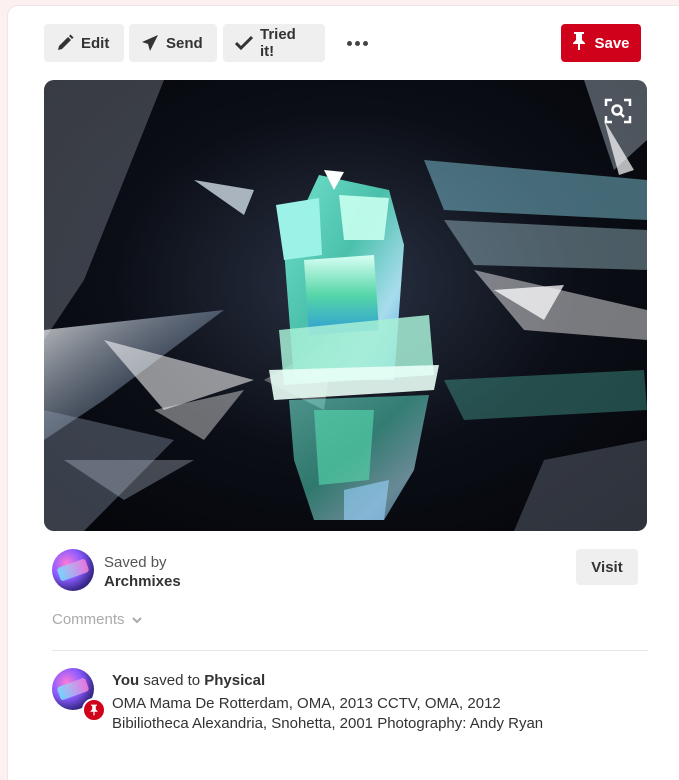 The image size is (679, 780). I want to click on saver-avatar, so click(73, 570).